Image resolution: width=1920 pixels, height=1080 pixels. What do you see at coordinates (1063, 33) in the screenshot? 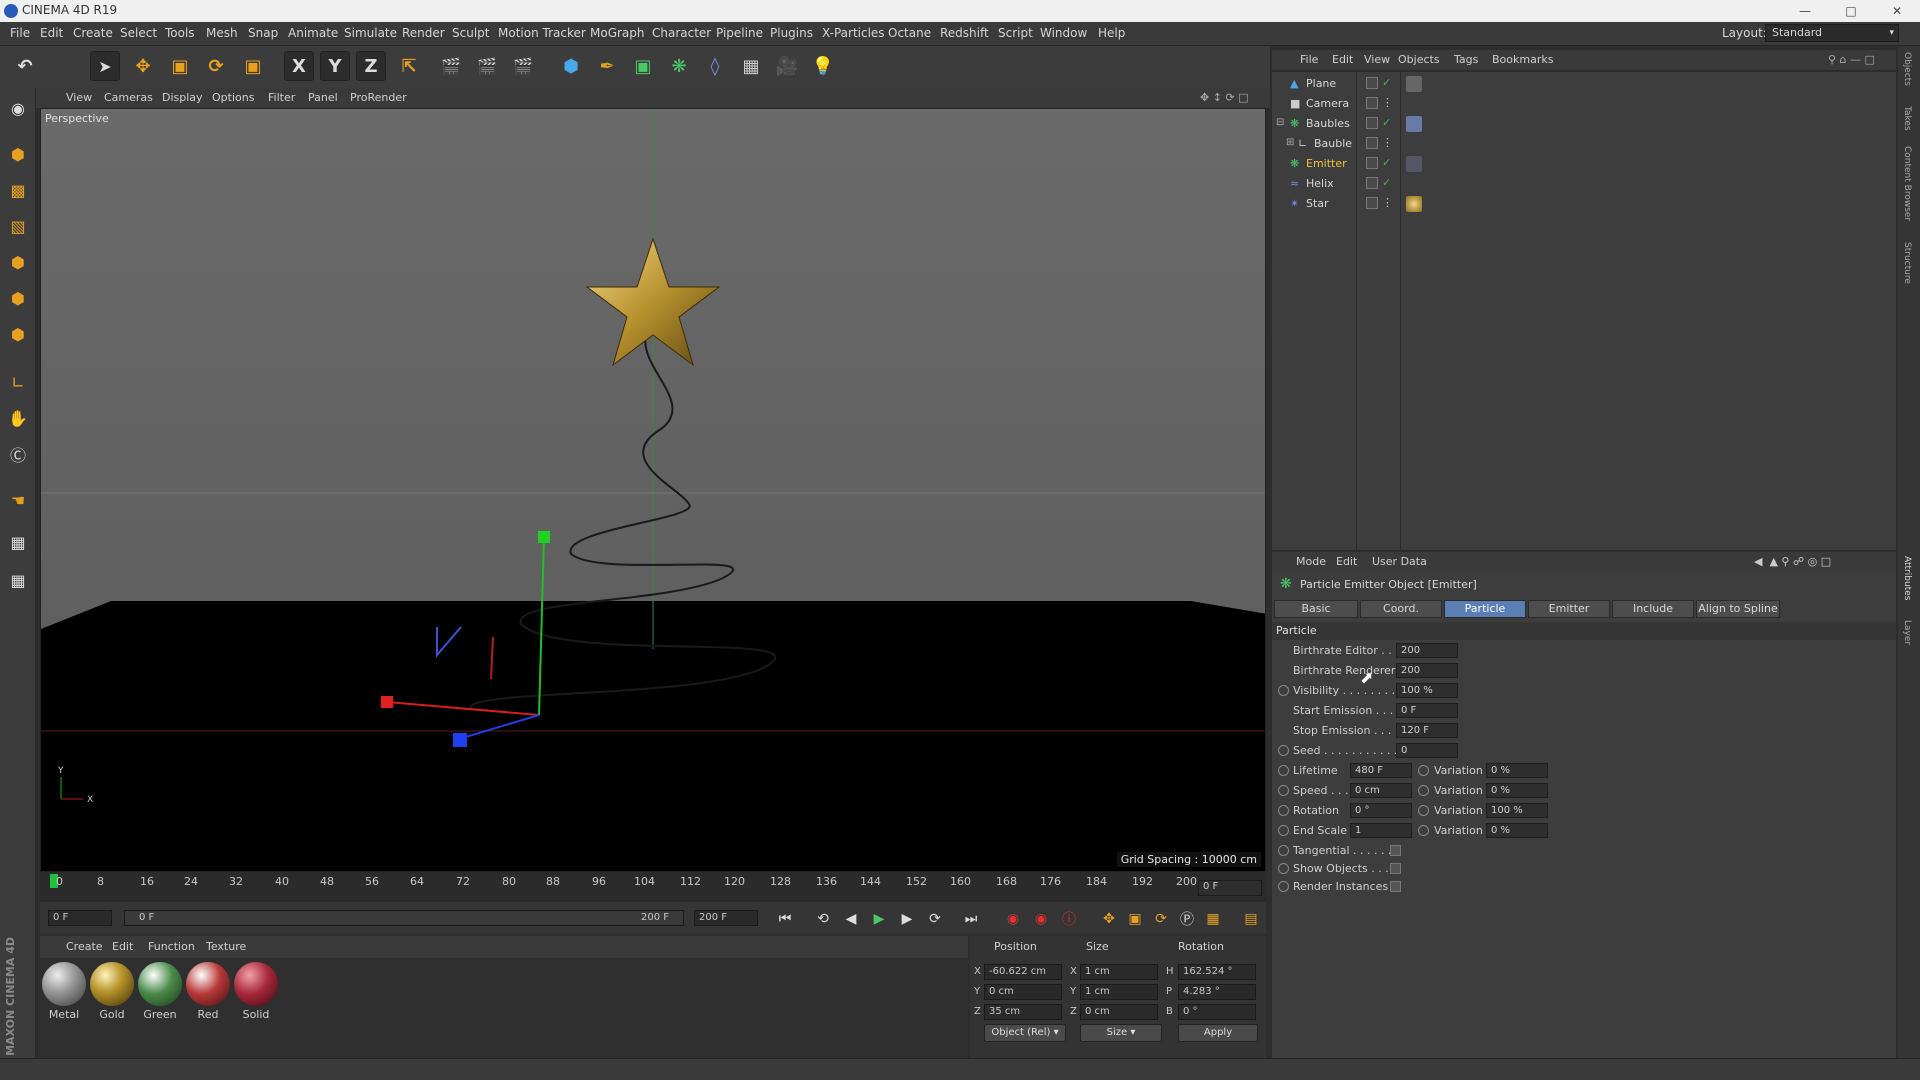
I see `menu-window: Window` at bounding box center [1063, 33].